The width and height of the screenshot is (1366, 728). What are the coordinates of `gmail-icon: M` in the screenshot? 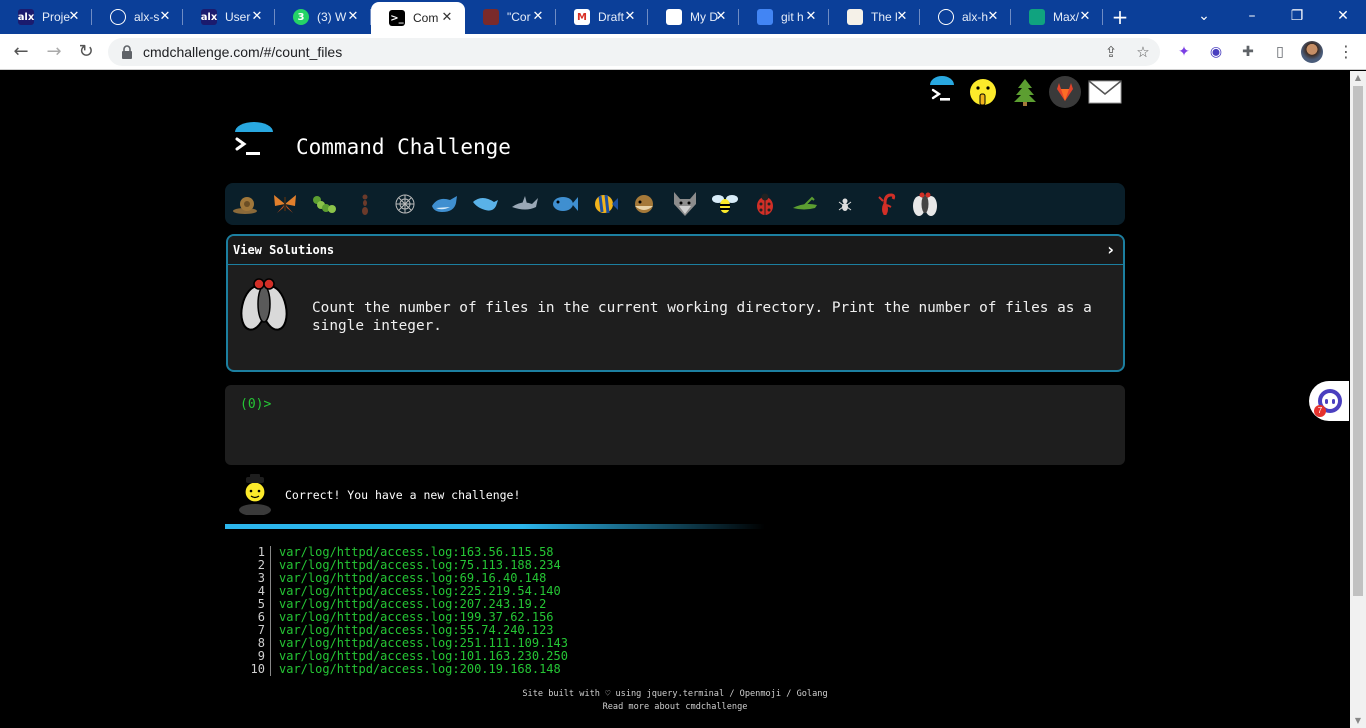 It's located at (582, 17).